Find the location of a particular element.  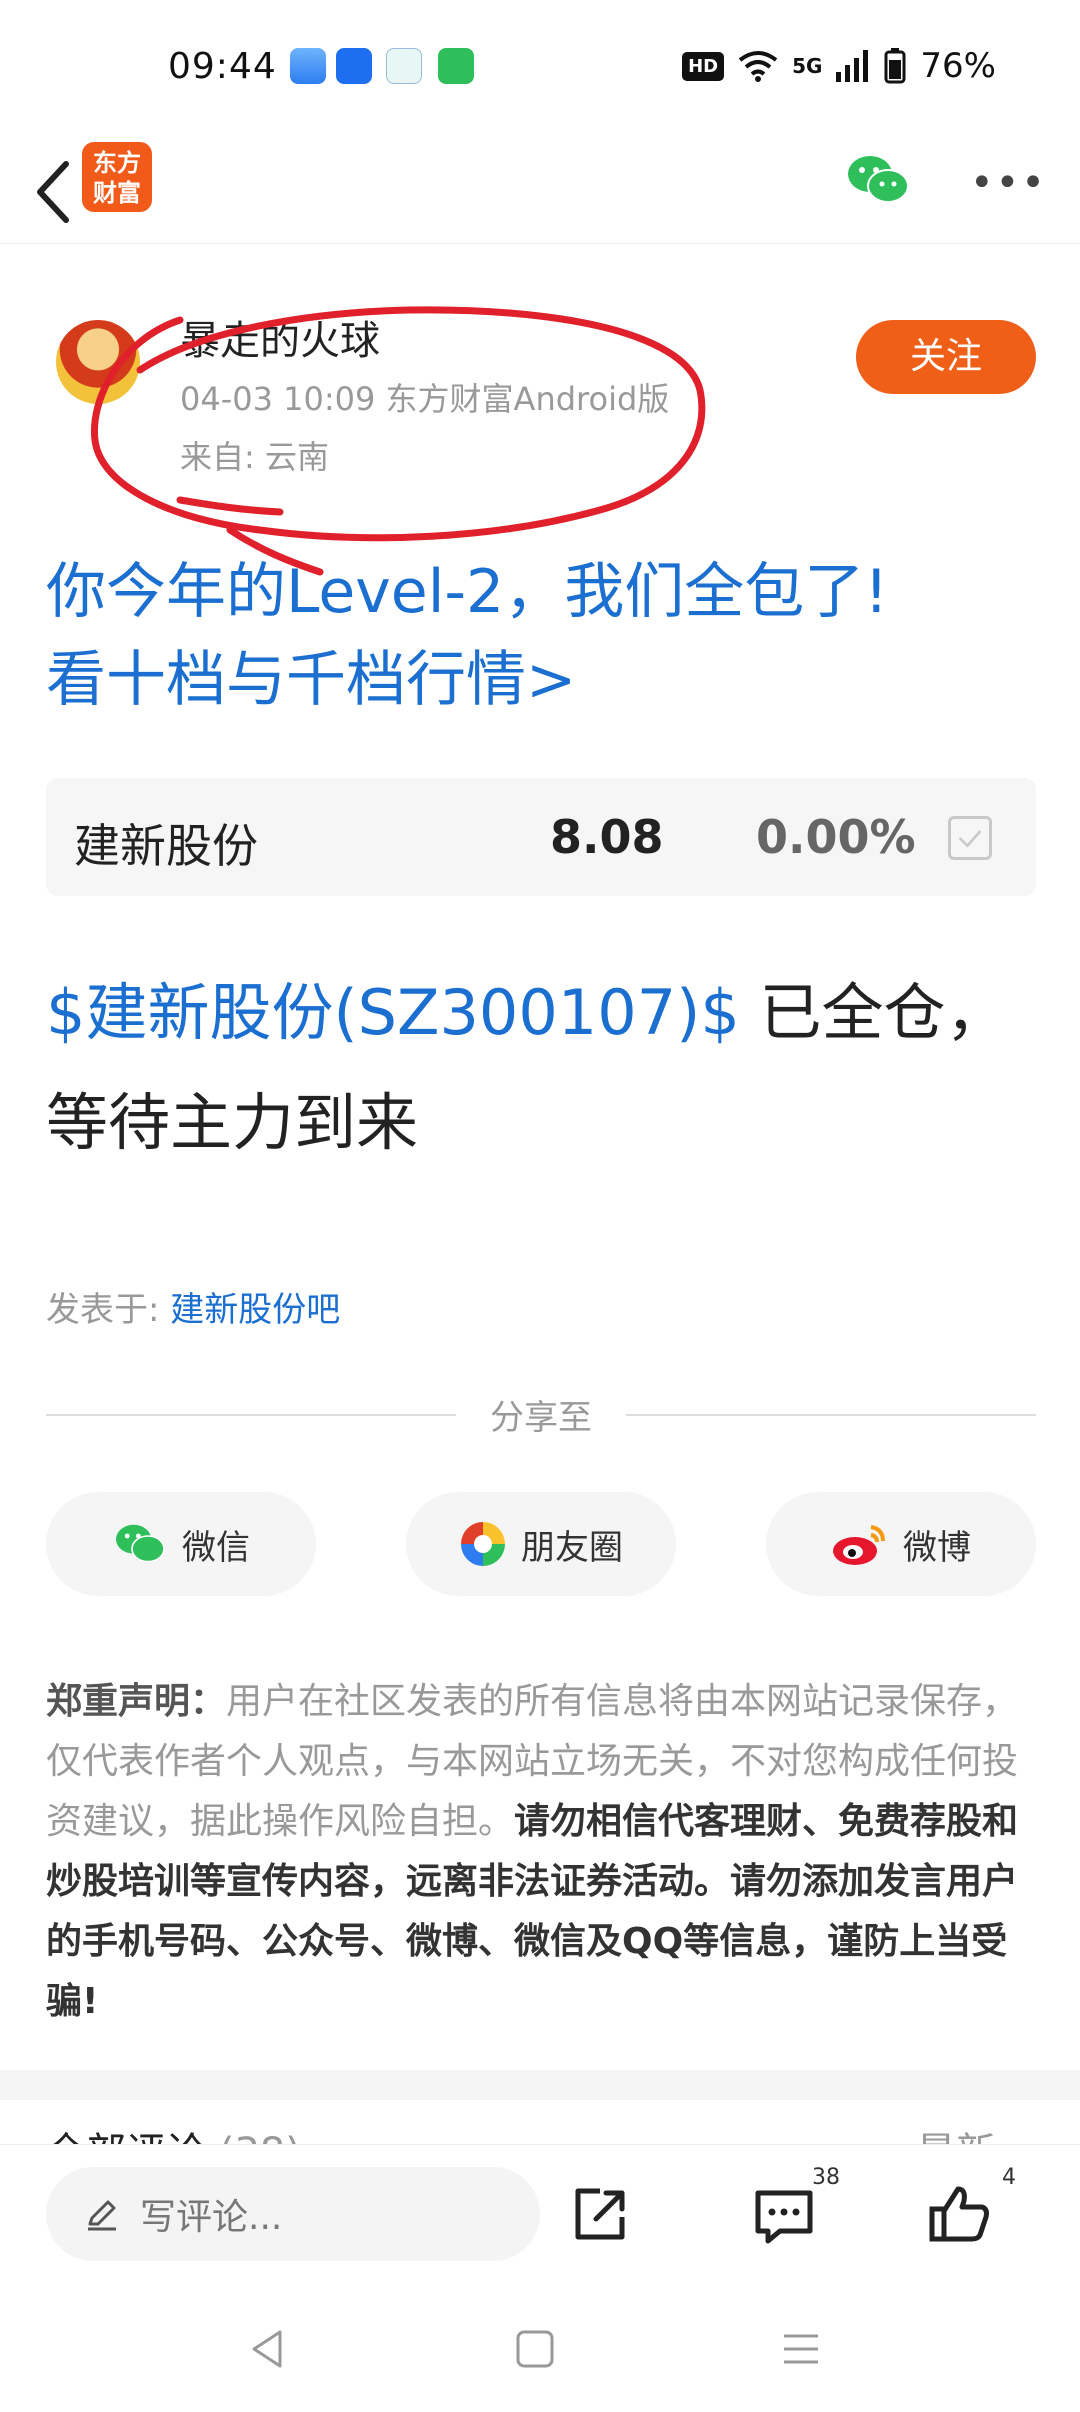

disclaimer-title: 郑重声明： is located at coordinates (136, 1701).